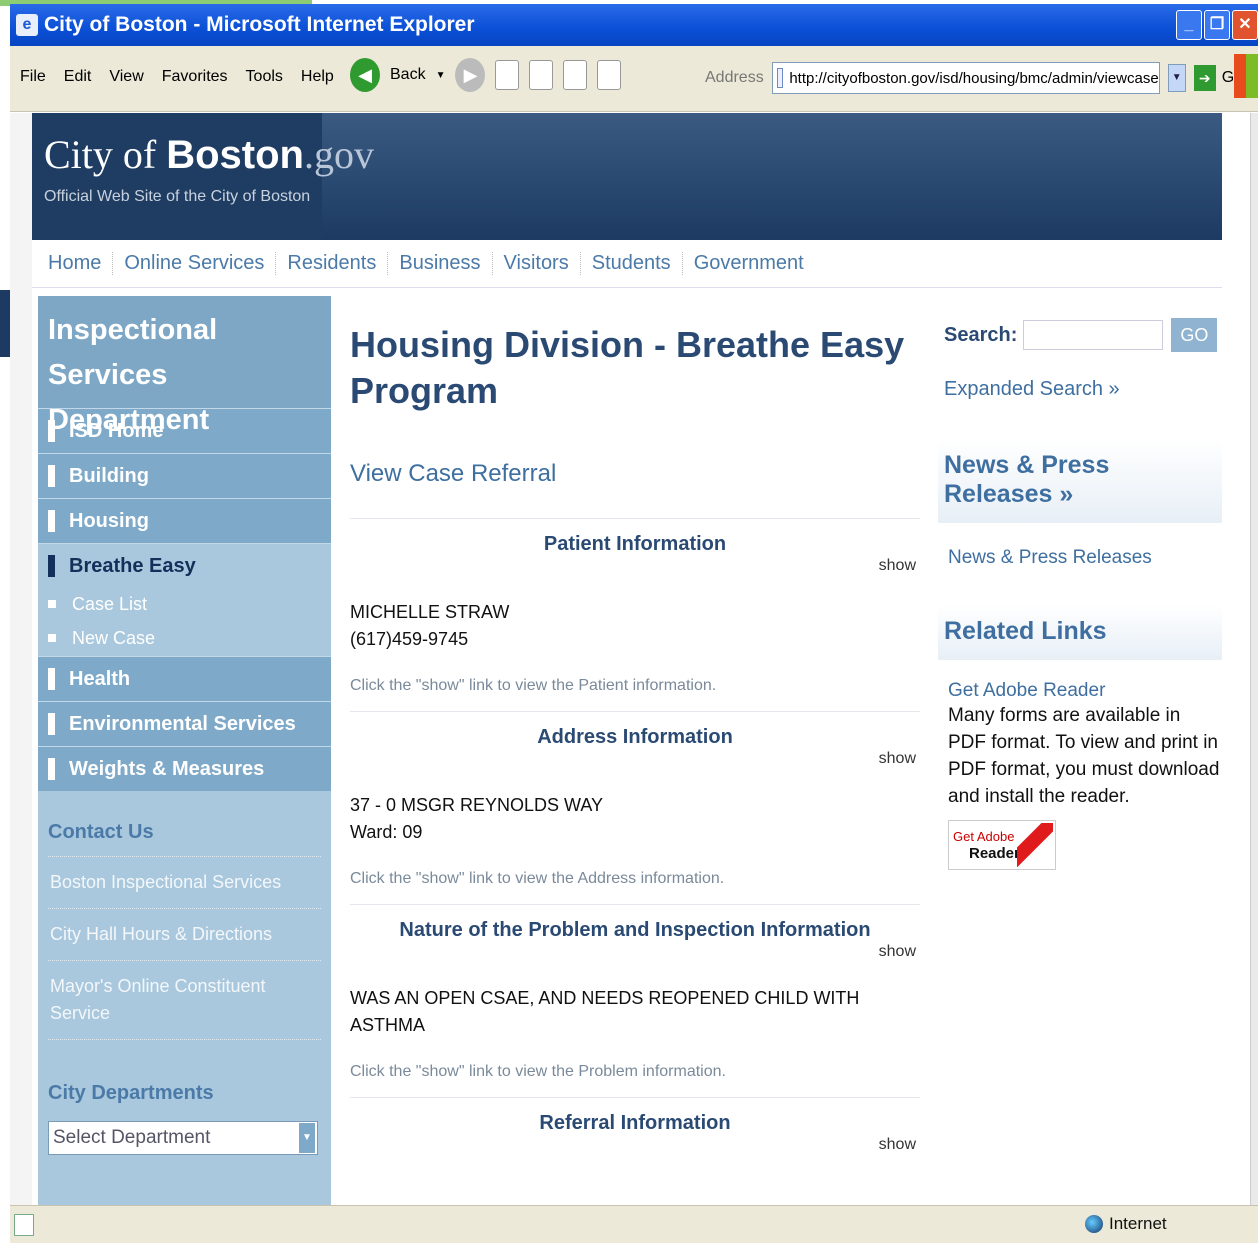  What do you see at coordinates (184, 366) in the screenshot?
I see `sidebar-title: Inspectional Services Department` at bounding box center [184, 366].